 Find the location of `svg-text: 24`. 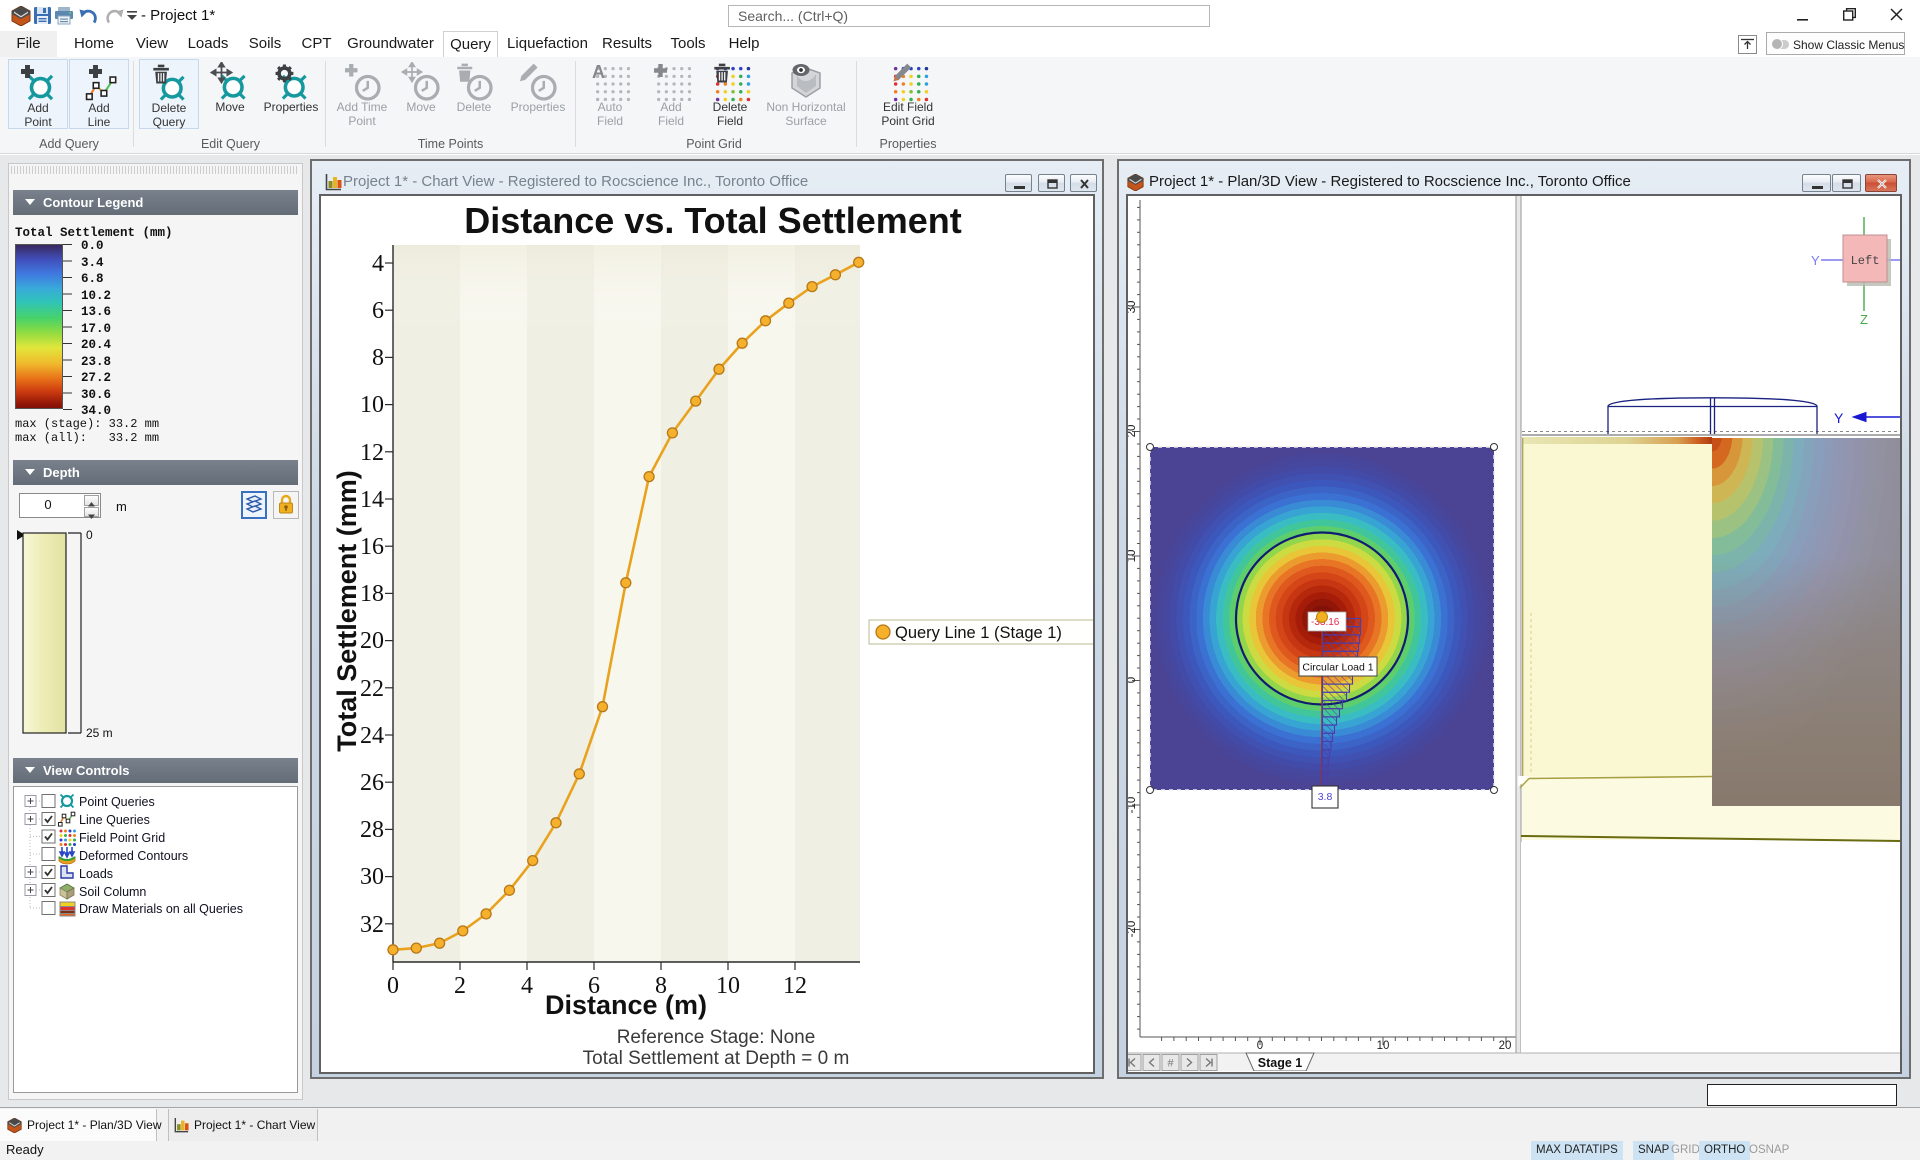

svg-text: 24 is located at coordinates (372, 736).